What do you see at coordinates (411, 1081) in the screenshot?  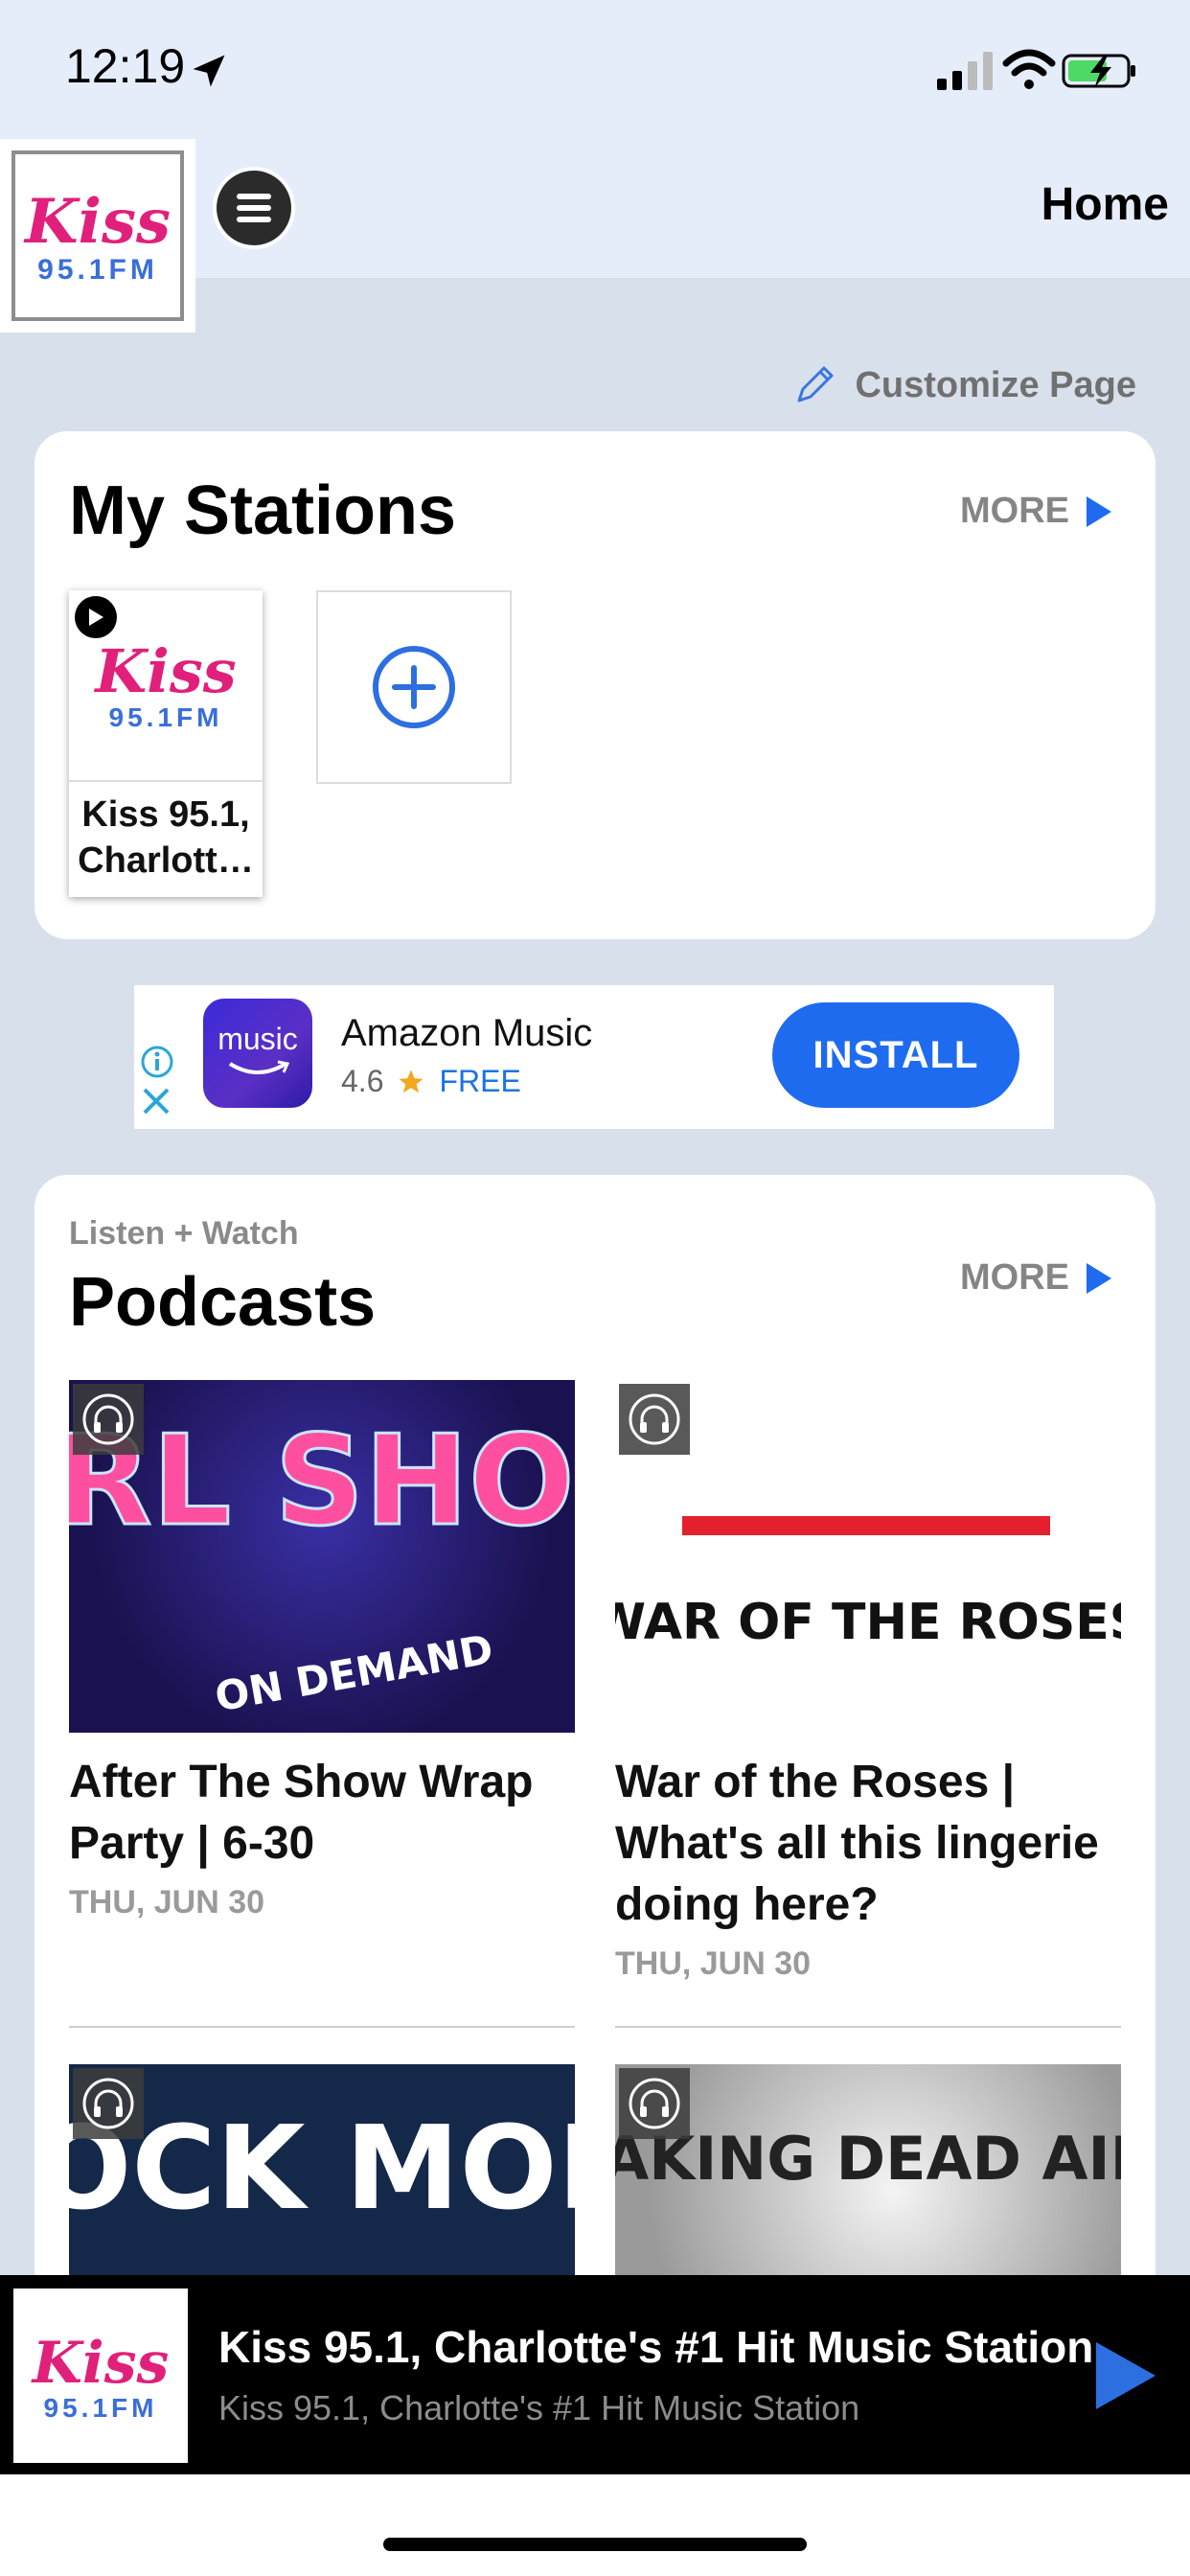 I see `star-icon` at bounding box center [411, 1081].